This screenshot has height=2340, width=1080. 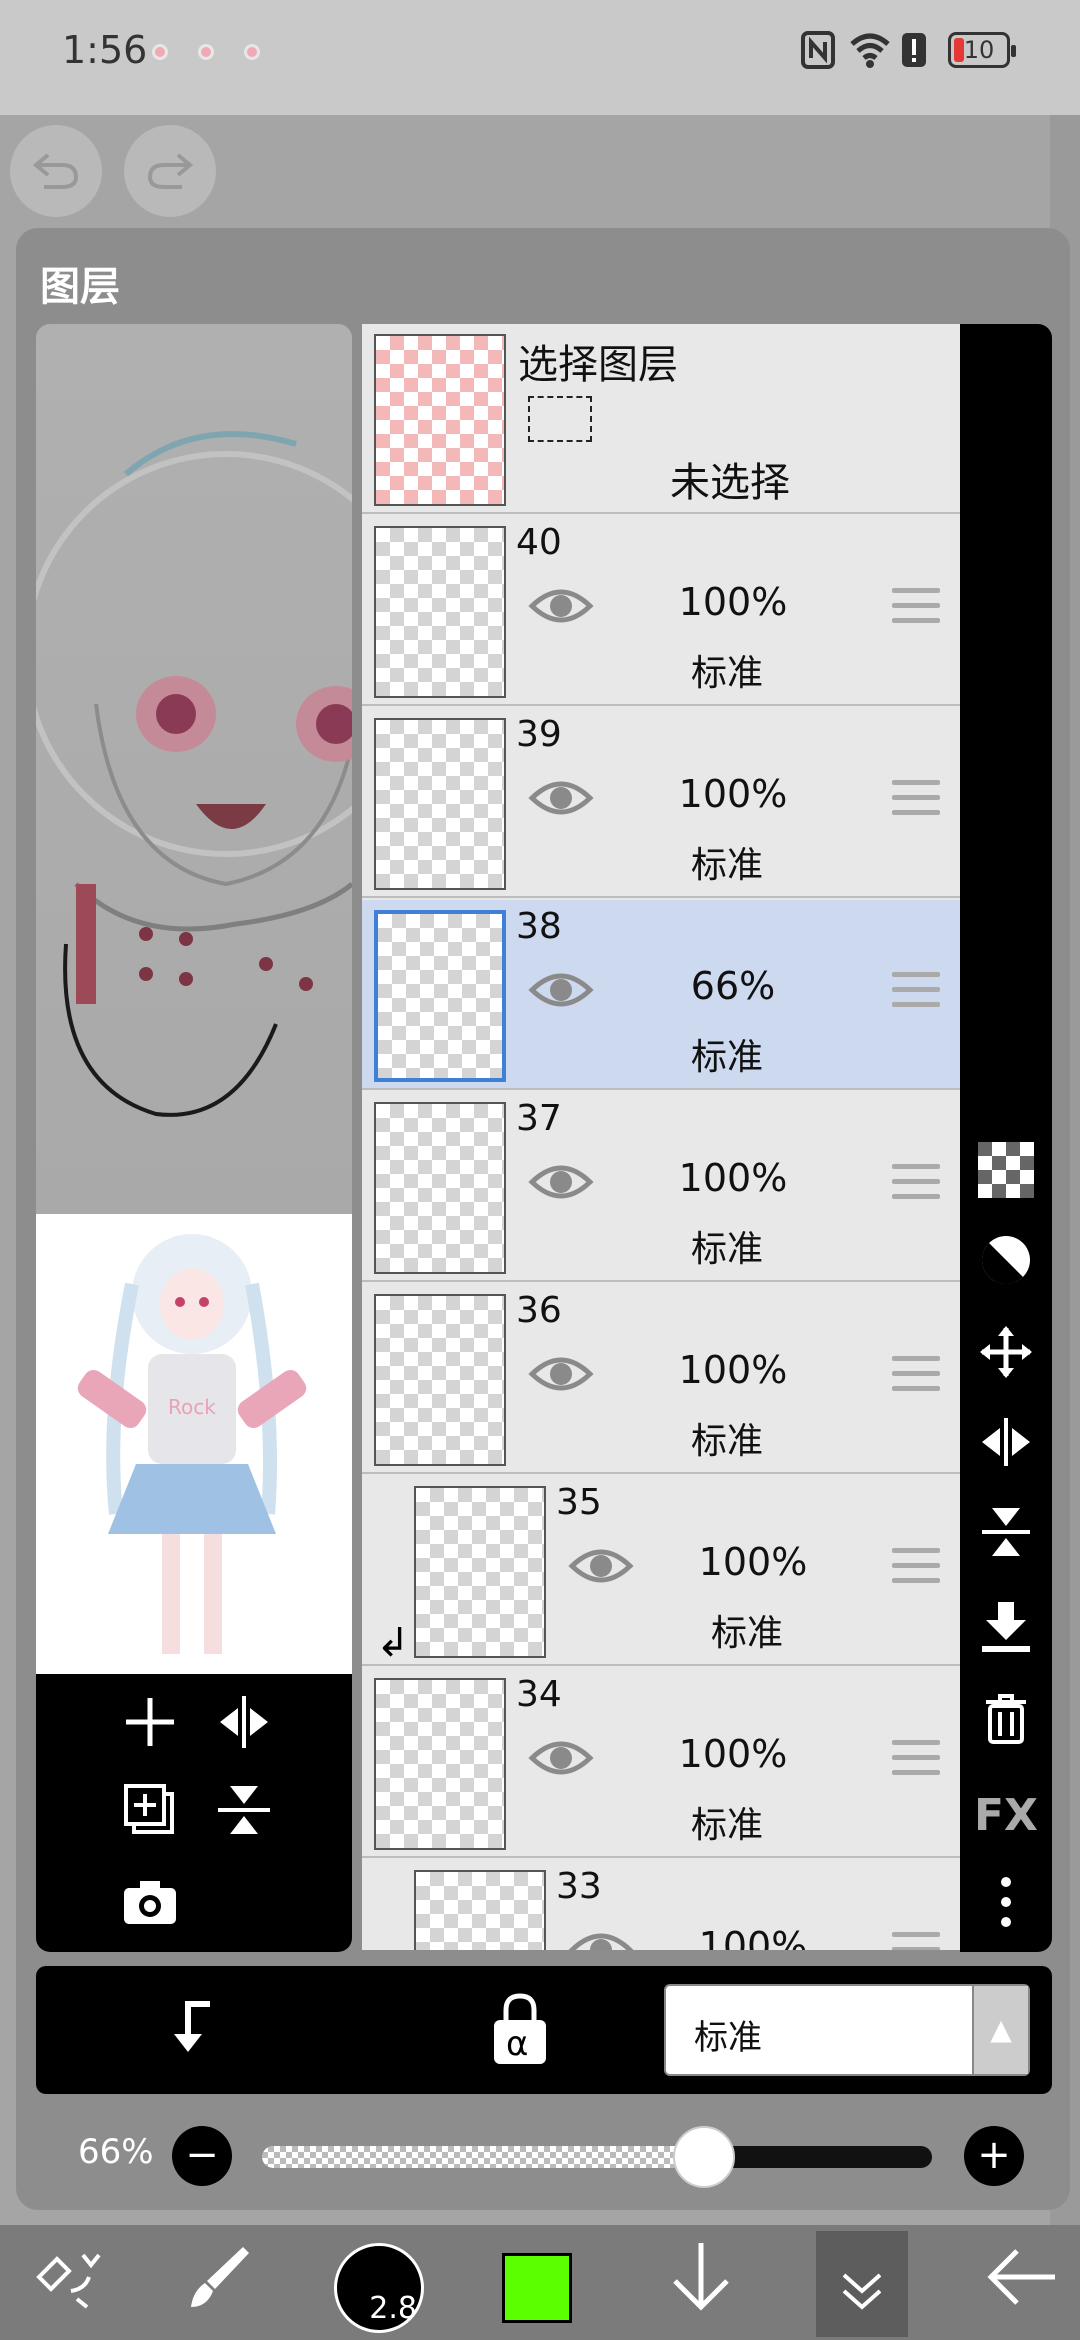 I want to click on layer-row: 39 100% 标准, so click(x=661, y=803).